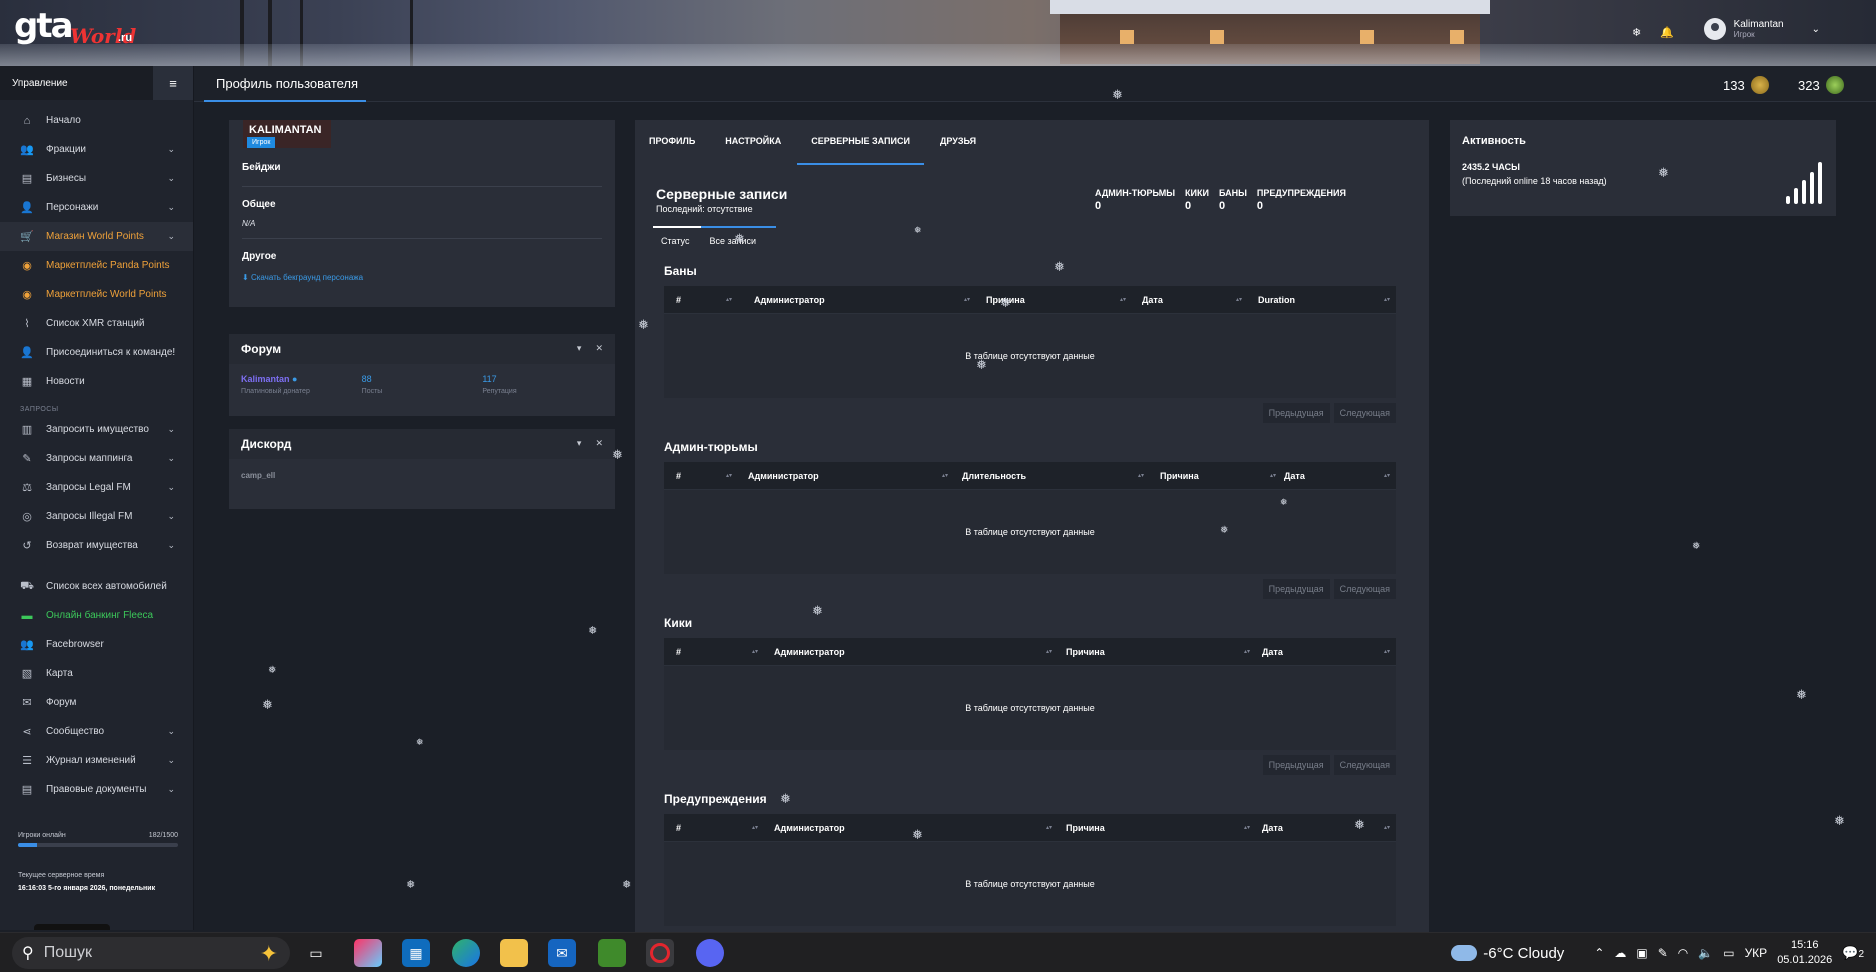 The height and width of the screenshot is (972, 1876). Describe the element at coordinates (1638, 32) in the screenshot. I see `snowflake-icon: ❄` at that location.